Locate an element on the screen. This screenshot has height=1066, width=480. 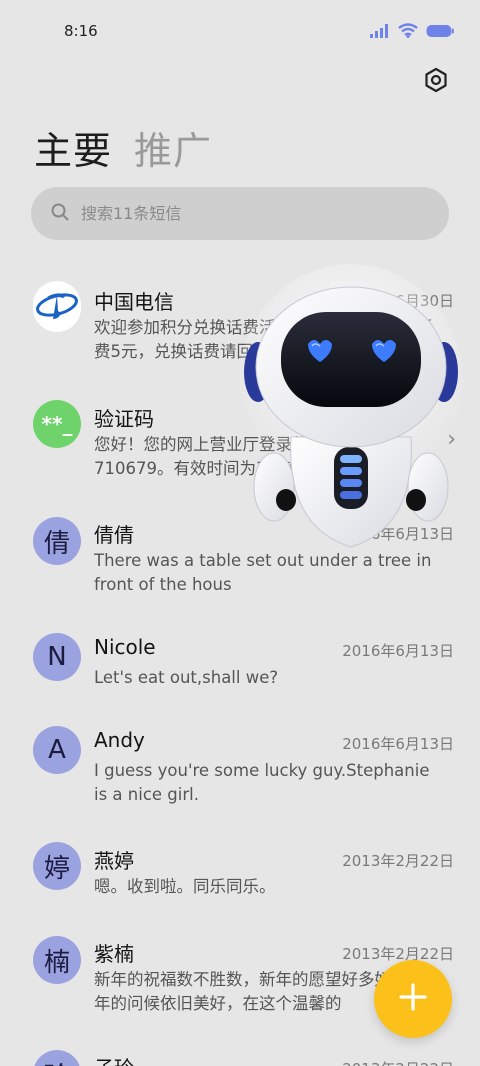
avatar: N is located at coordinates (57, 657).